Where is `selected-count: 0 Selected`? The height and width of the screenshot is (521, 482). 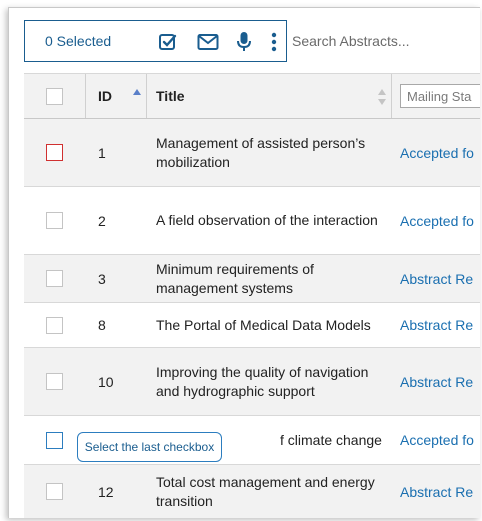 selected-count: 0 Selected is located at coordinates (78, 41).